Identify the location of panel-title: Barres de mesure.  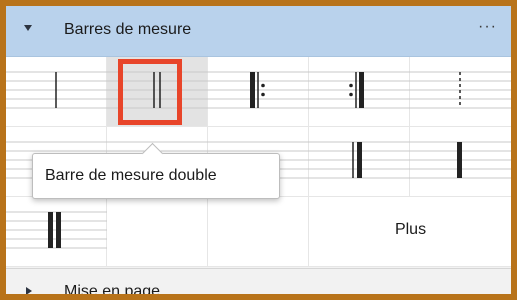
(128, 29).